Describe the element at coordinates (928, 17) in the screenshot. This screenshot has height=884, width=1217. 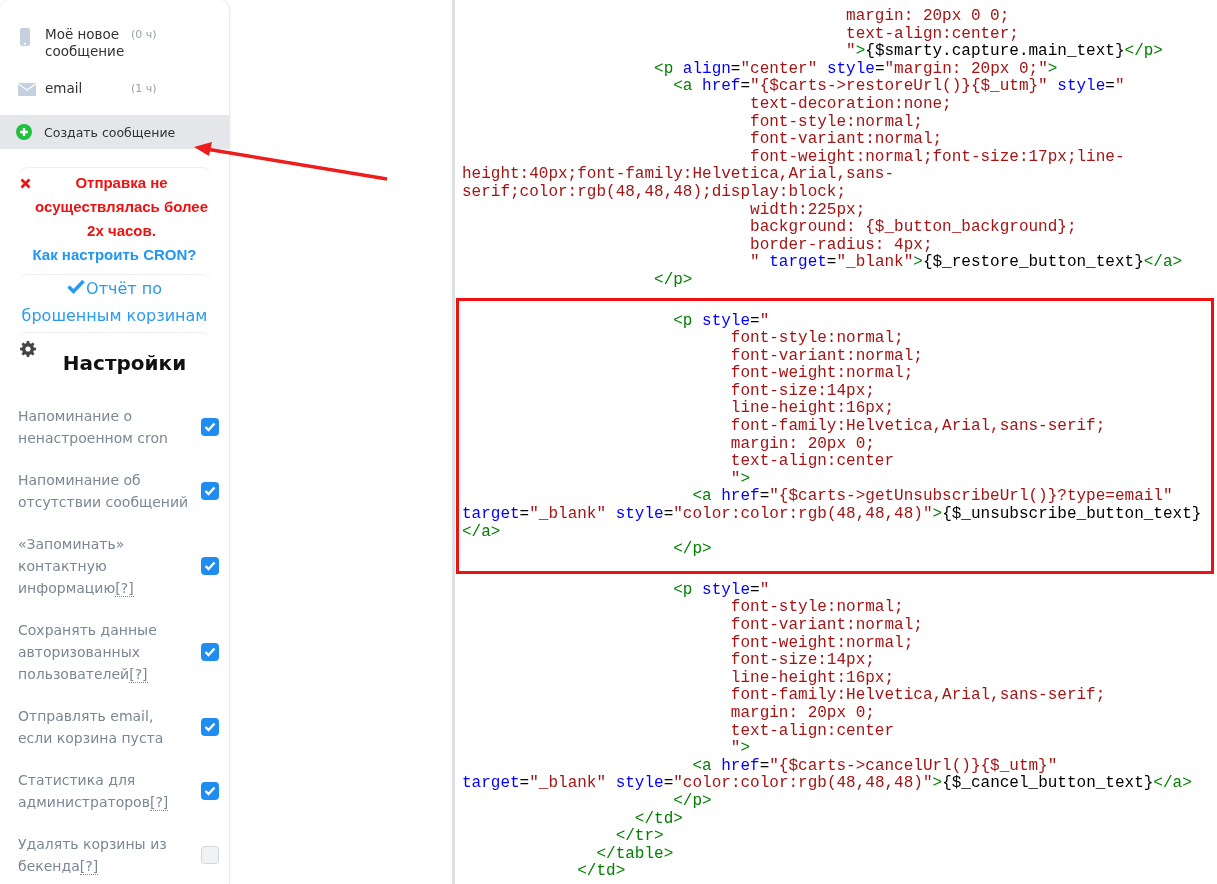
I see `code-line: margin: 20px 0 0;` at that location.